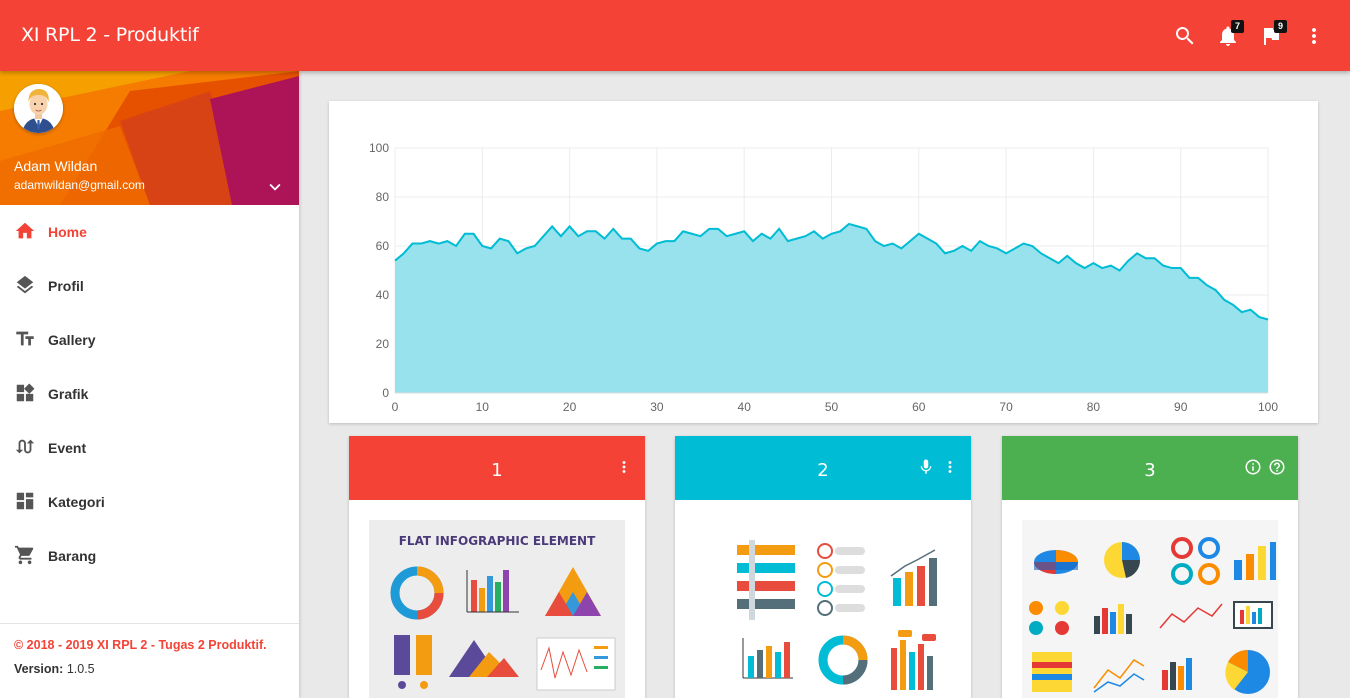 The image size is (1350, 698). I want to click on y-tick-label: 100, so click(379, 148).